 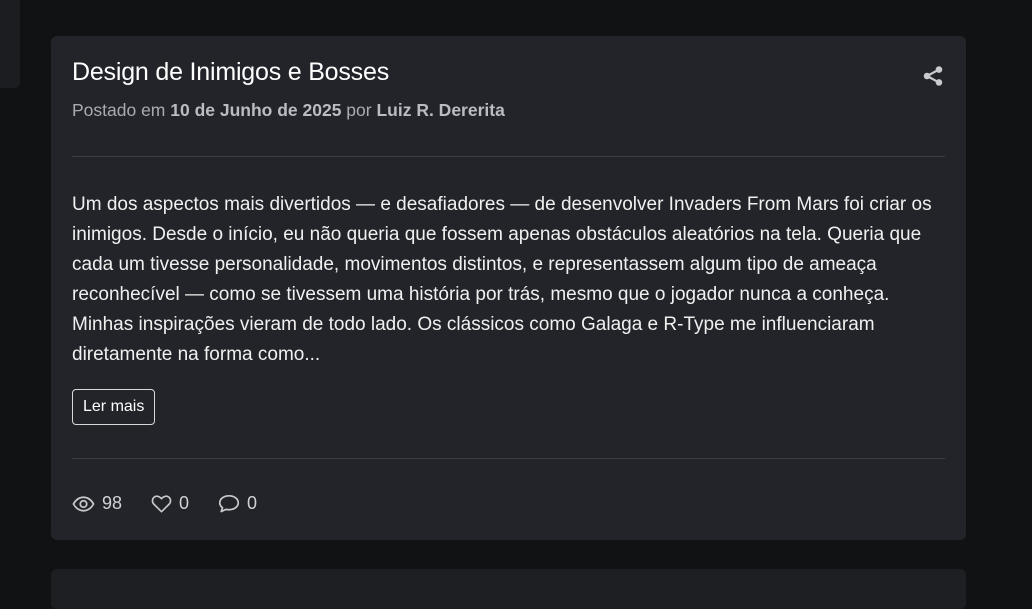 I want to click on divider-top, so click(x=508, y=156).